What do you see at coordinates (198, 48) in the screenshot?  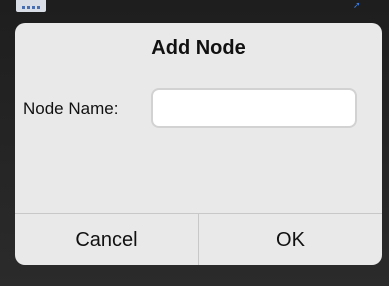 I see `dialog-title: Add Node` at bounding box center [198, 48].